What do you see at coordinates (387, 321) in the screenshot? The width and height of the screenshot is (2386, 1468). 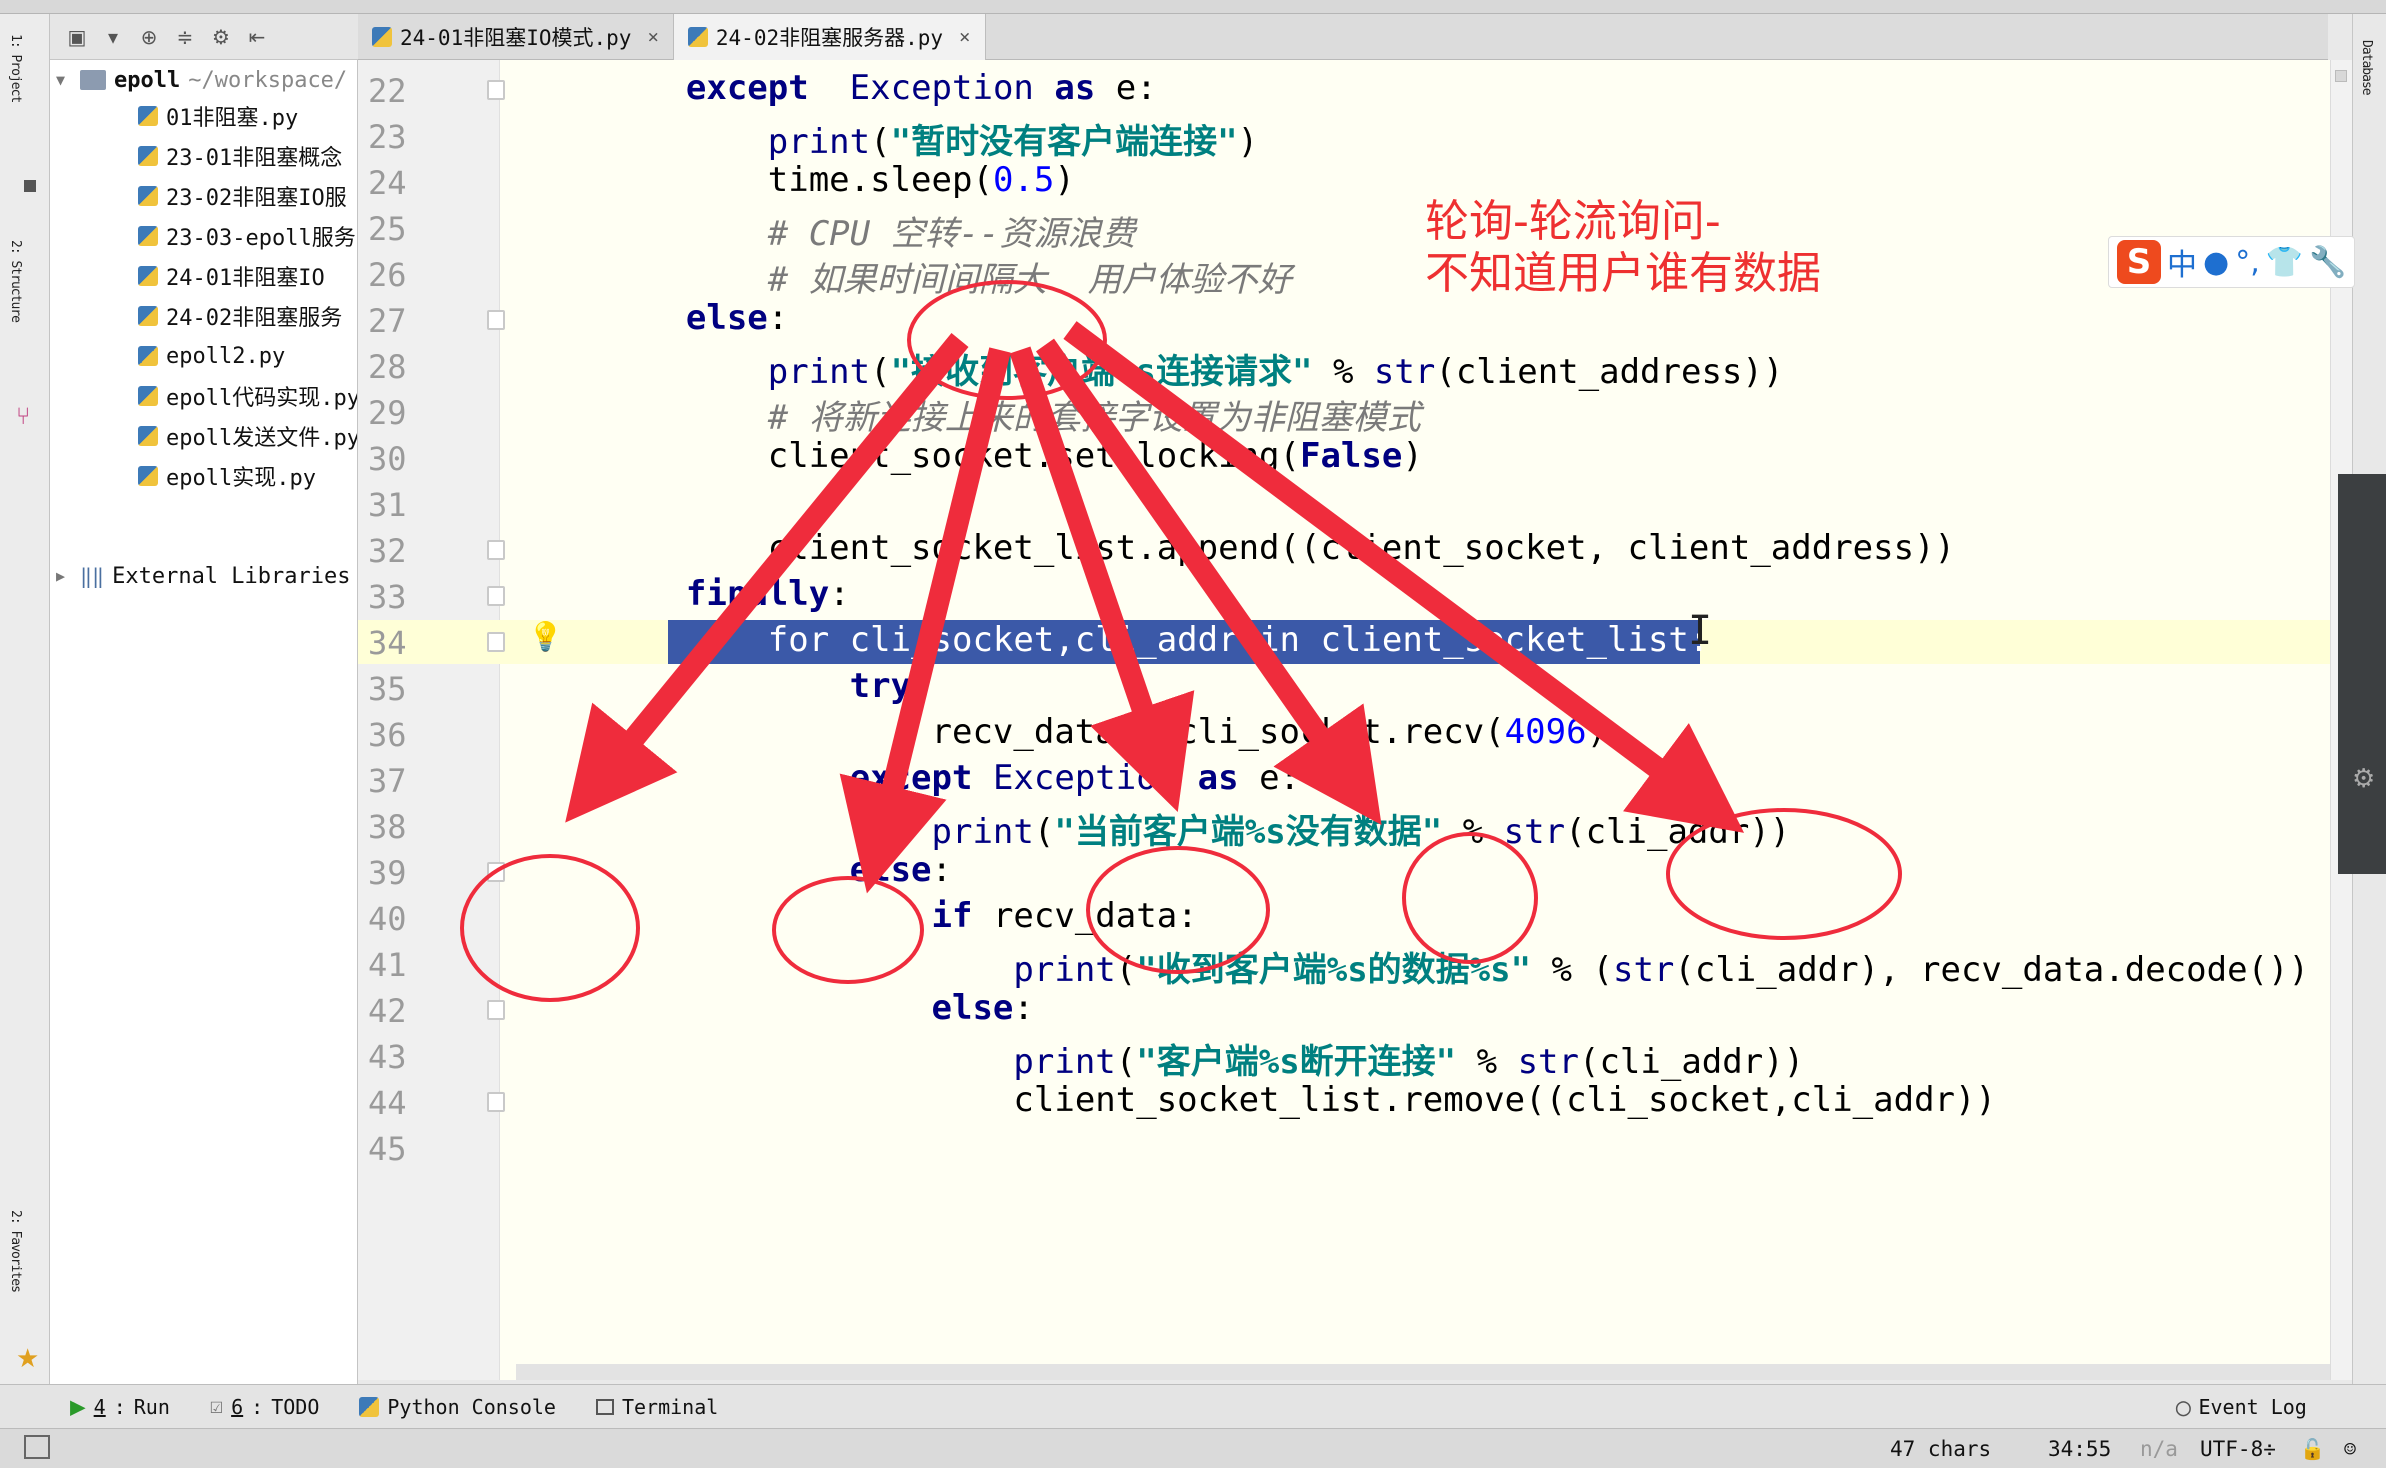 I see `line-number: 27` at bounding box center [387, 321].